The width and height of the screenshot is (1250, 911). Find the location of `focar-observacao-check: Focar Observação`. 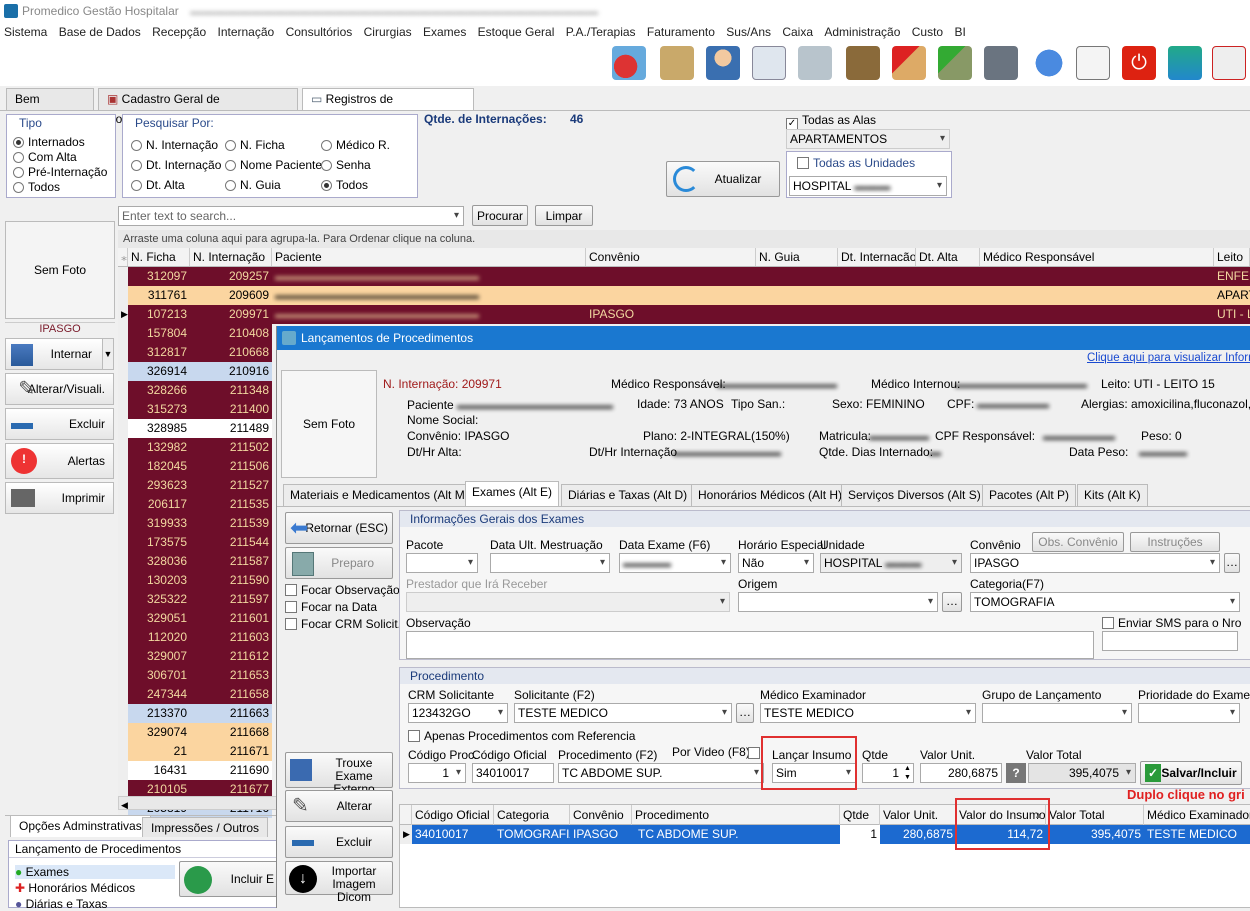

focar-observacao-check: Focar Observação is located at coordinates (342, 590).